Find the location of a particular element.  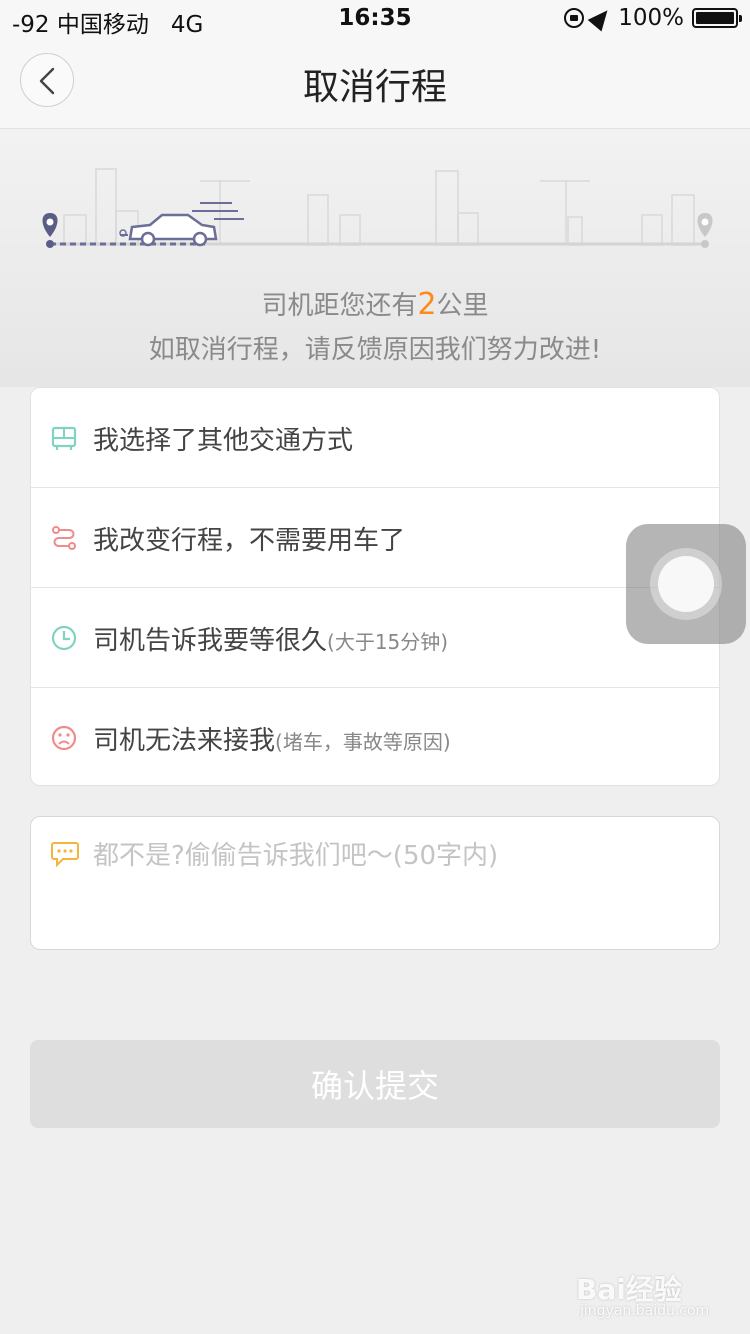

nav-bar: 取消行程 is located at coordinates (375, 84).